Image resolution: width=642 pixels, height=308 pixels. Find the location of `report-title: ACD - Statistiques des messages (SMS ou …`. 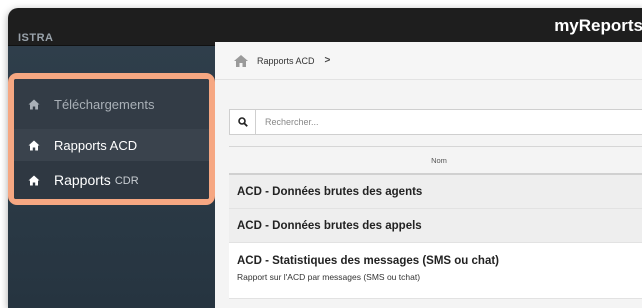

report-title: ACD - Statistiques des messages (SMS ou … is located at coordinates (368, 261).